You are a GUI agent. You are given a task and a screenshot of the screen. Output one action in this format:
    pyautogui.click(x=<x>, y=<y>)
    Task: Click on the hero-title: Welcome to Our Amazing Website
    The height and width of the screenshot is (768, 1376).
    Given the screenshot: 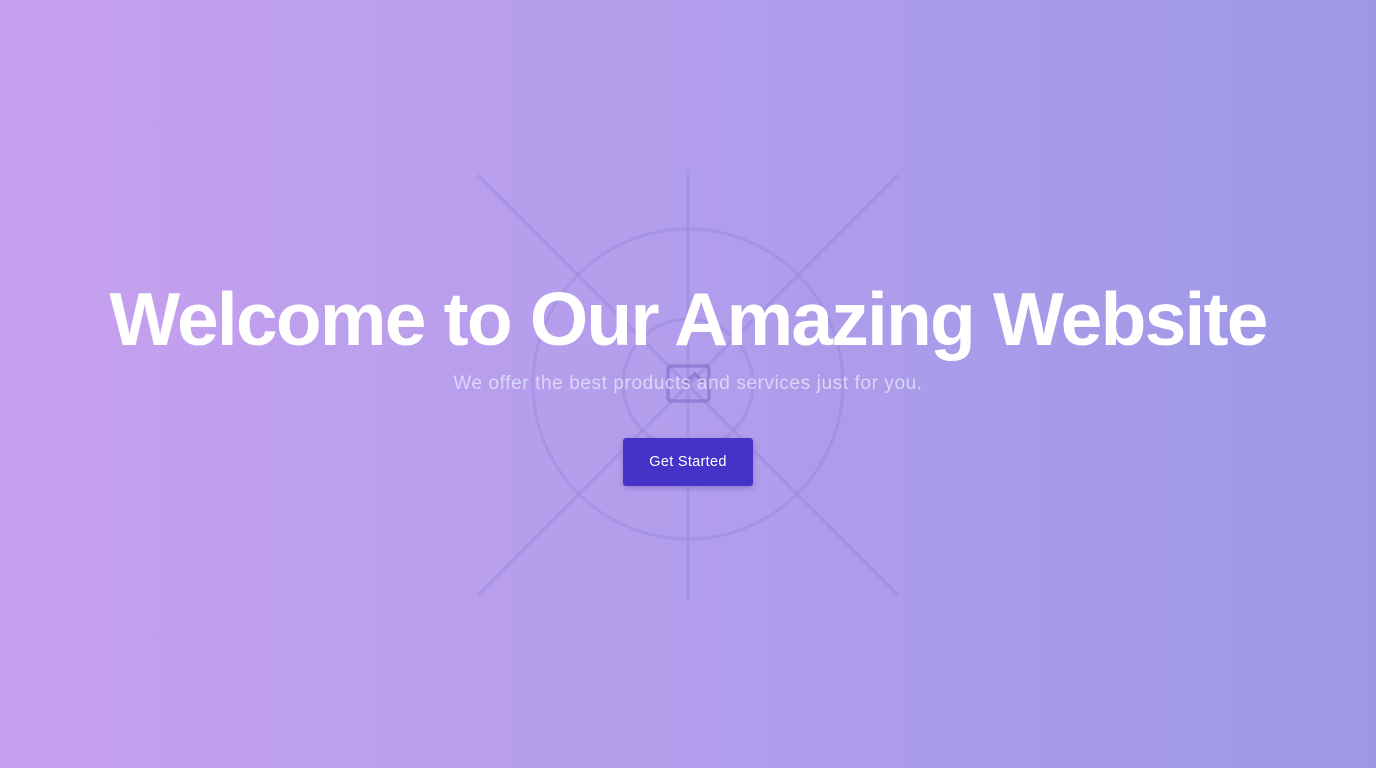 What is the action you would take?
    pyautogui.click(x=688, y=319)
    